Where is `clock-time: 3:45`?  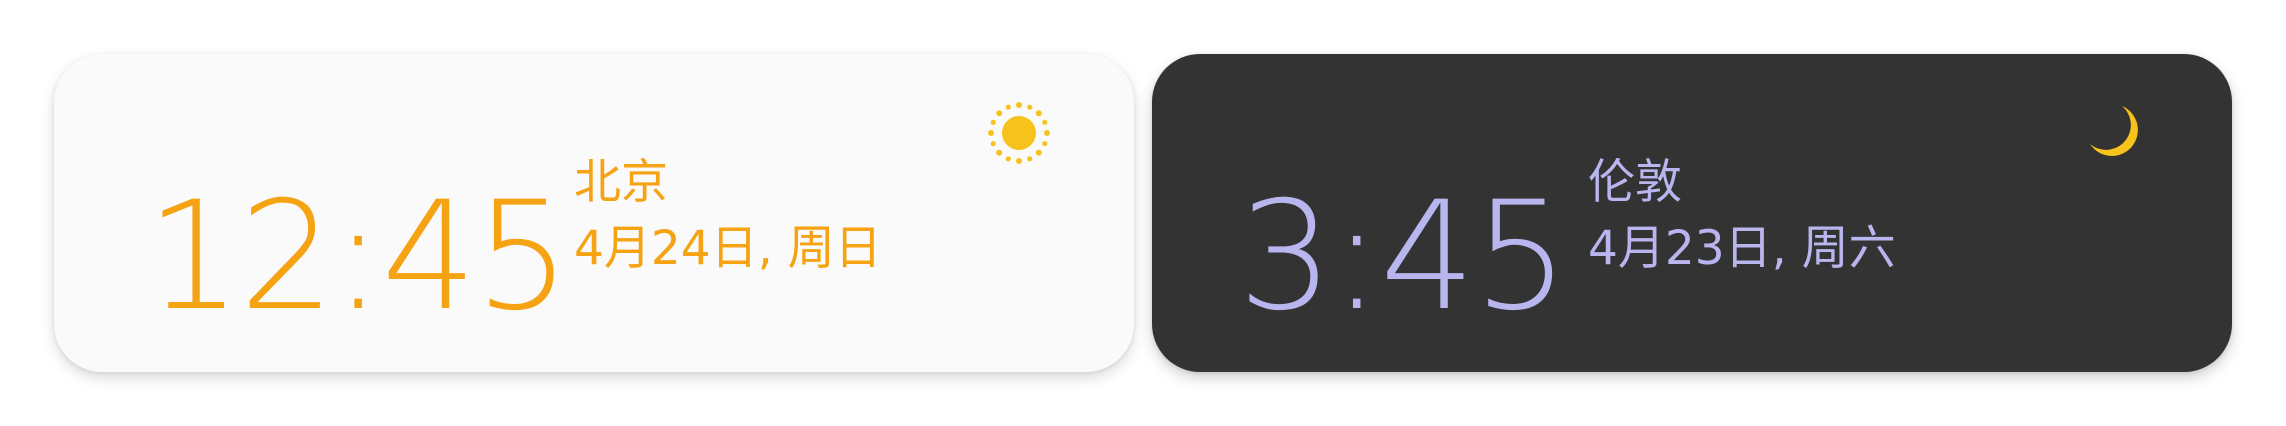
clock-time: 3:45 is located at coordinates (1403, 257).